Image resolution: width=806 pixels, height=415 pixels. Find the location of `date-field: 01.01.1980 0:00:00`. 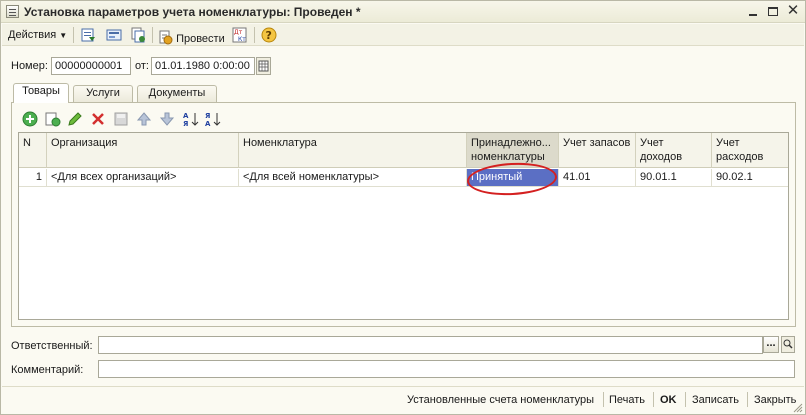

date-field: 01.01.1980 0:00:00 is located at coordinates (203, 66).